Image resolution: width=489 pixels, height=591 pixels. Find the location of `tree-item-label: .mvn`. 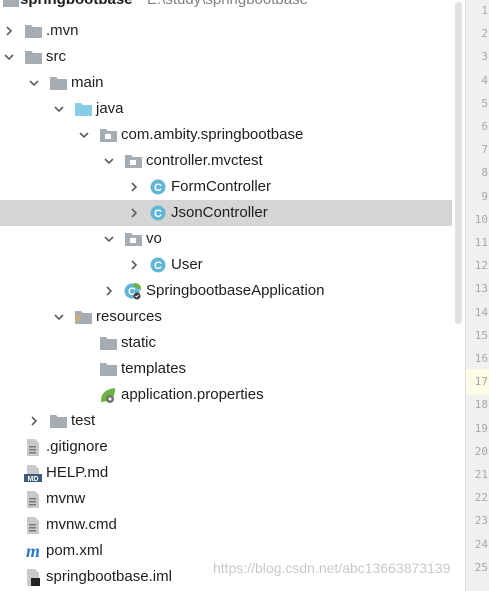

tree-item-label: .mvn is located at coordinates (62, 30).